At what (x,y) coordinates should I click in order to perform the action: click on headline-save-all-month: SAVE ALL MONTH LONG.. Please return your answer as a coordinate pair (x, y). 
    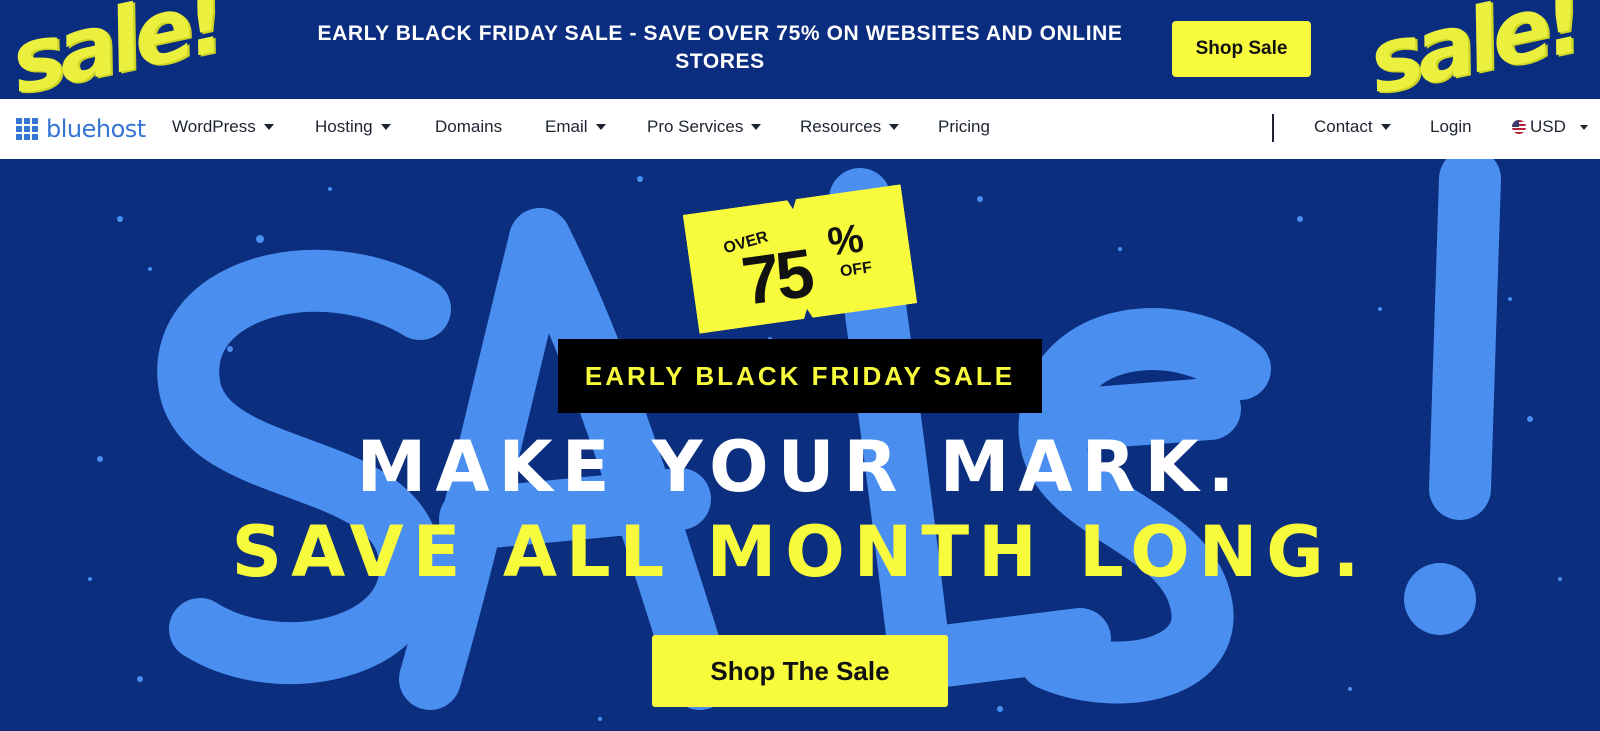
    Looking at the image, I should click on (800, 552).